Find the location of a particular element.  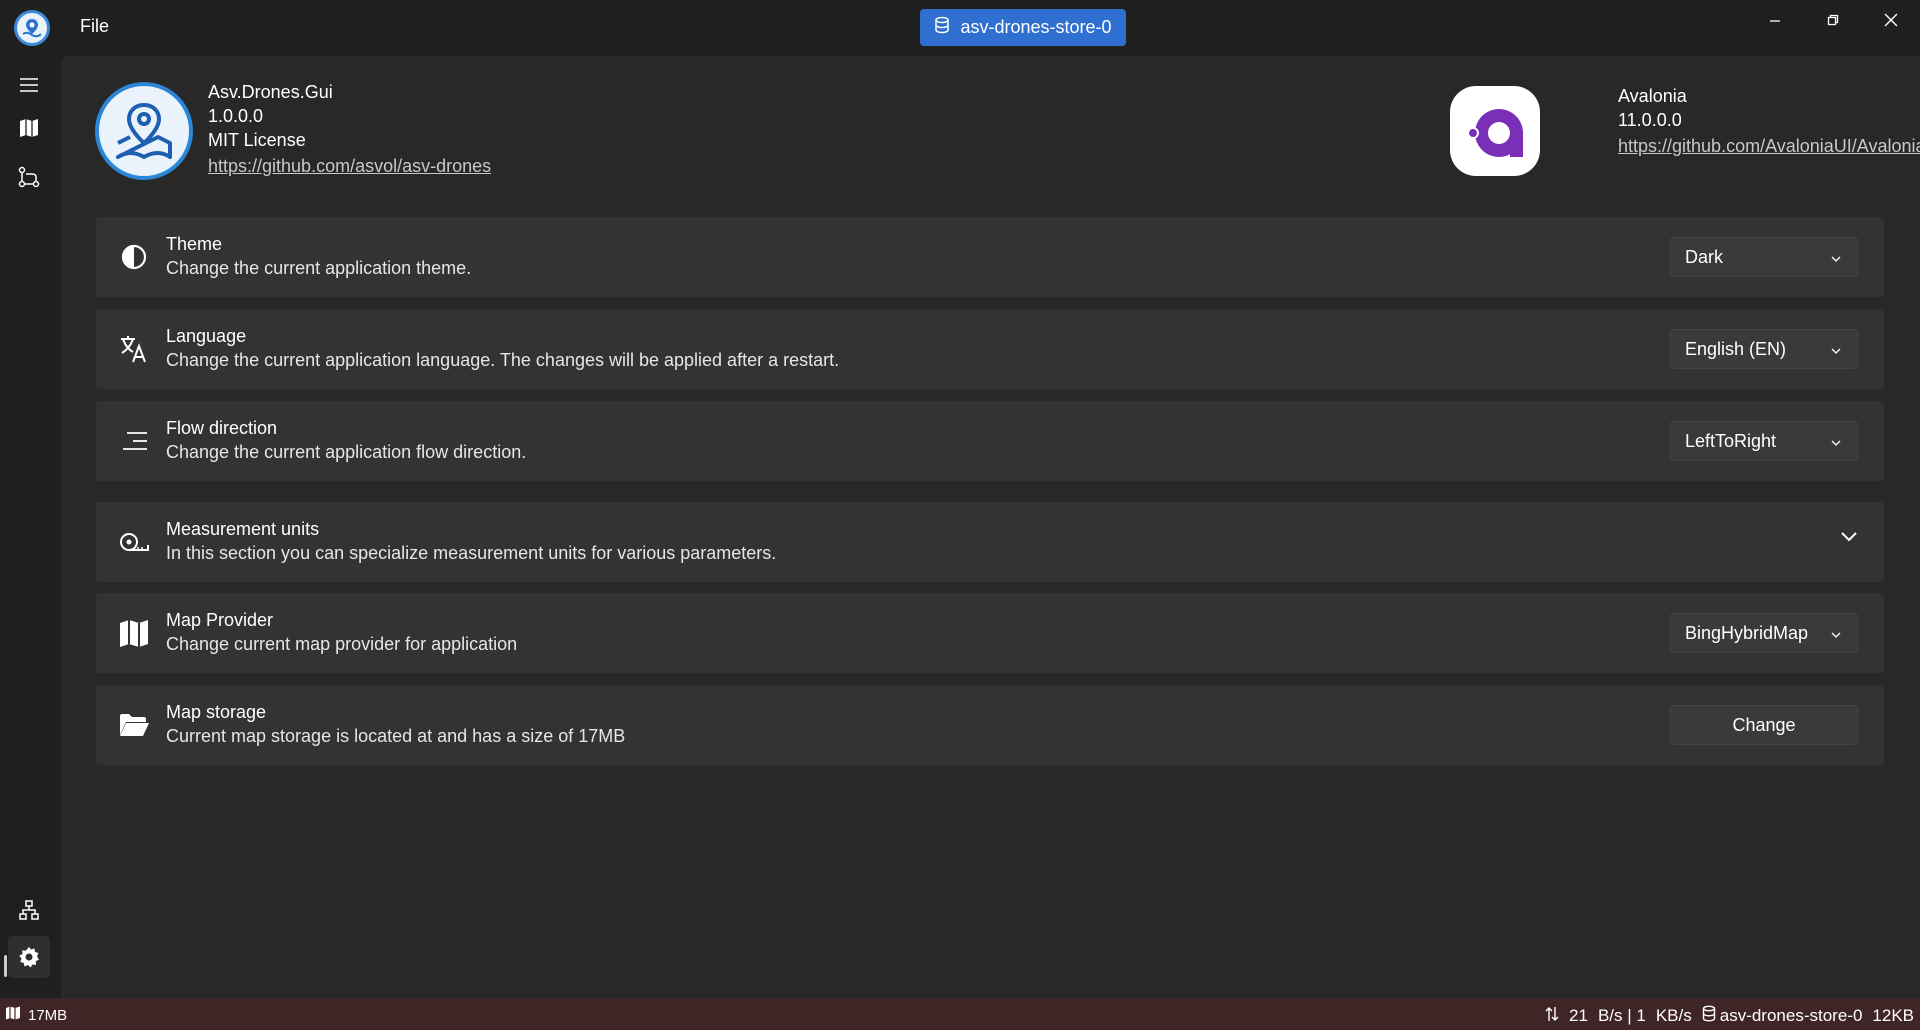

traffic-in-value: 21 is located at coordinates (1578, 1015).